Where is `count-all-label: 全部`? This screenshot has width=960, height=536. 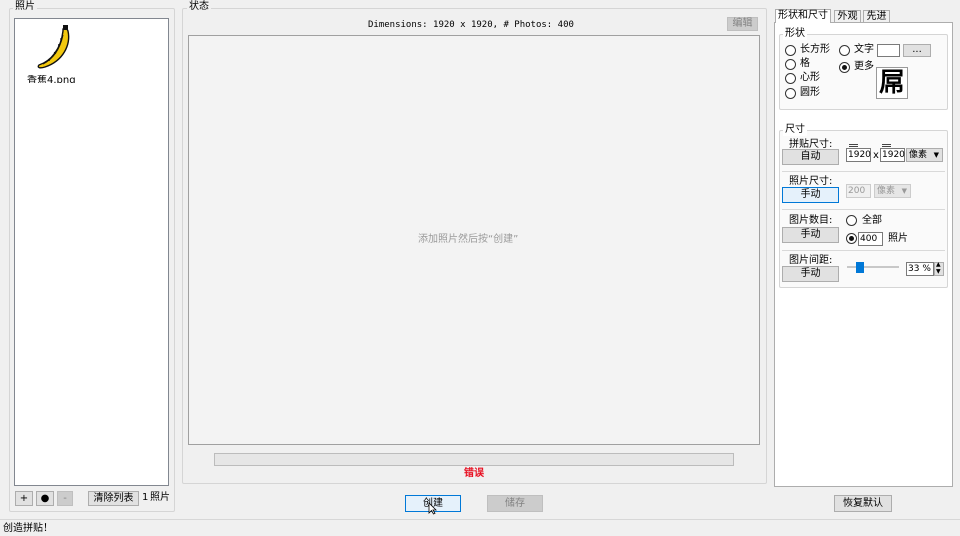 count-all-label: 全部 is located at coordinates (872, 220).